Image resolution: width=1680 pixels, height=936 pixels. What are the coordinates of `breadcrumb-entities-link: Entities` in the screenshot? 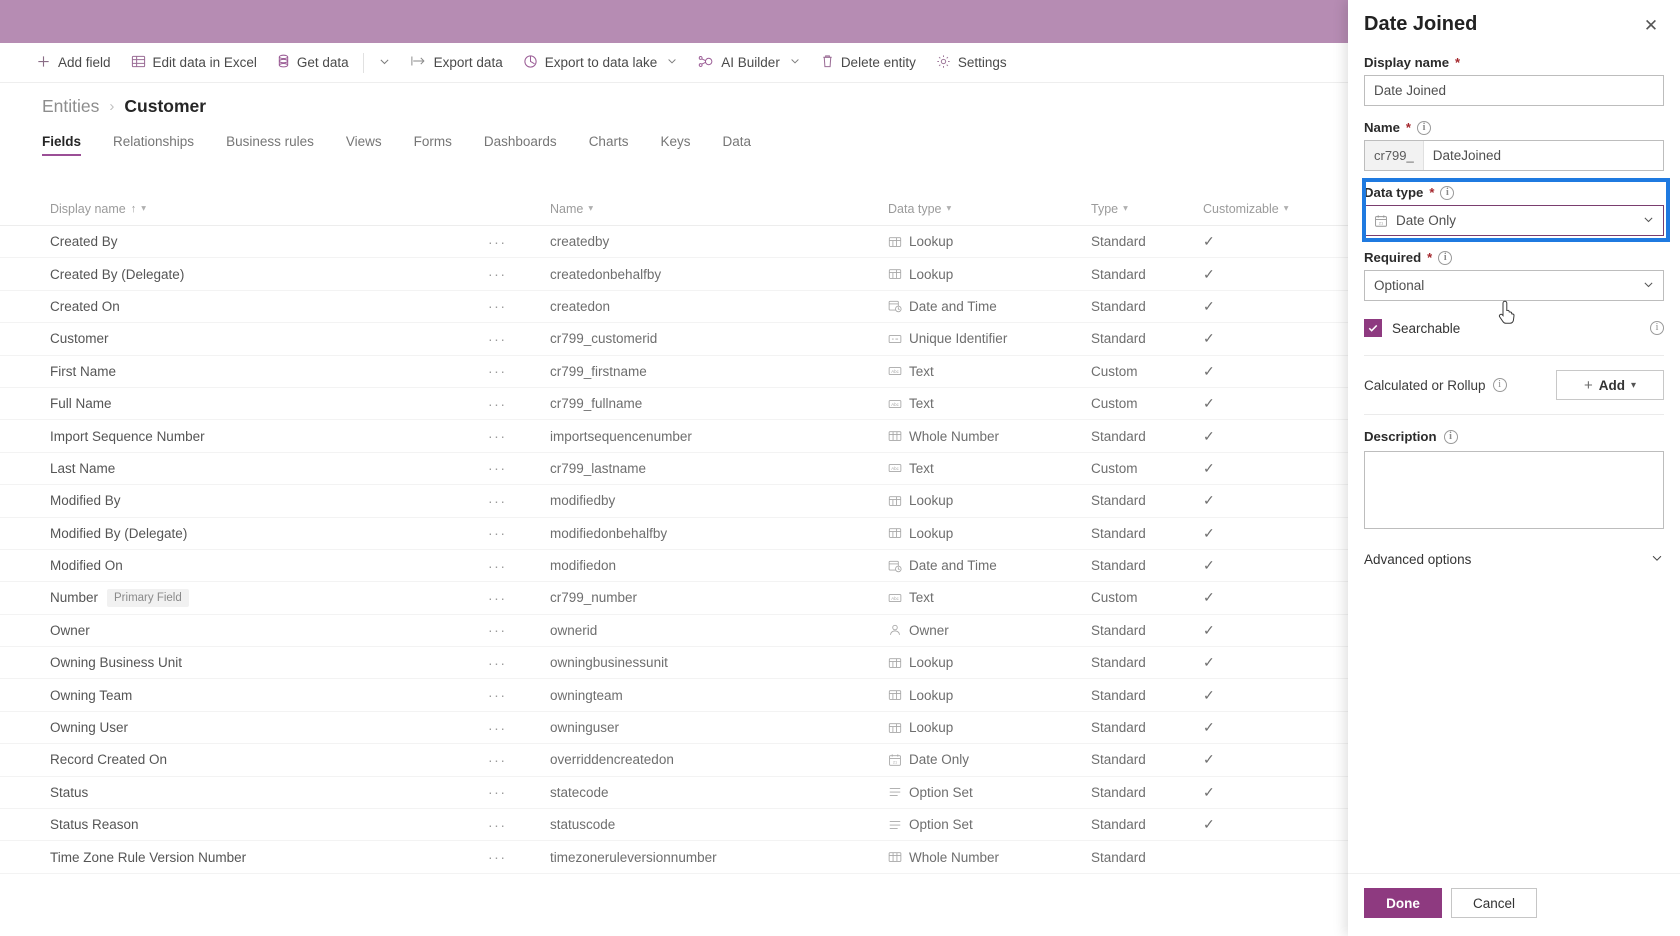 It's located at (70, 106).